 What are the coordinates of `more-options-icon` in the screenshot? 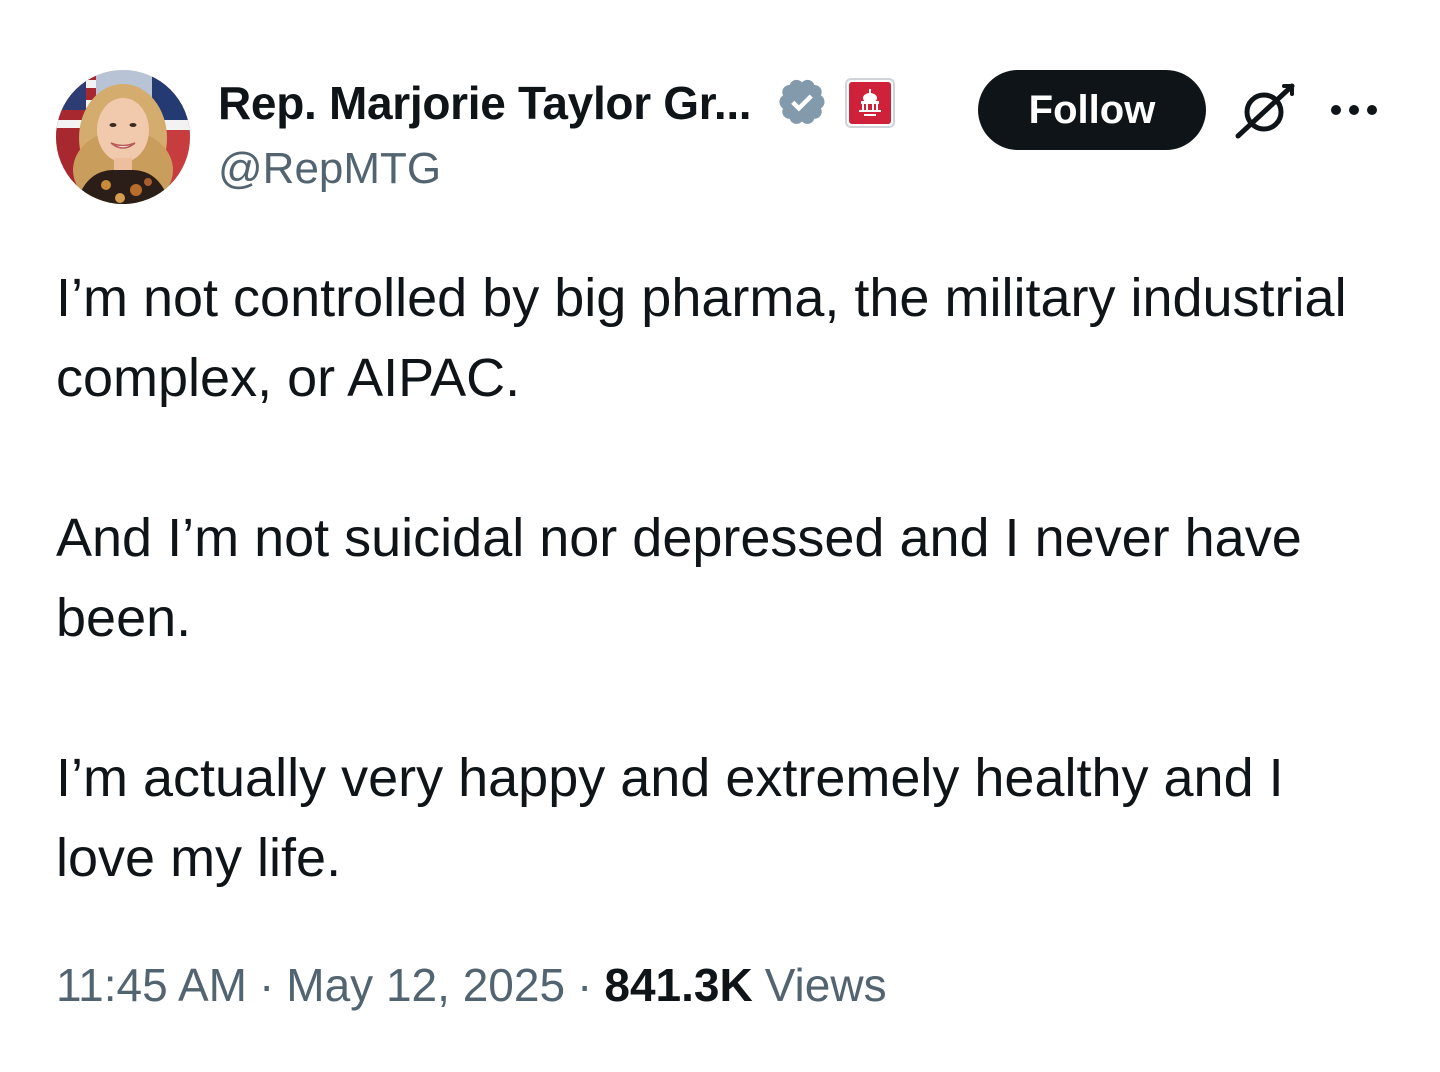 It's located at (1354, 110).